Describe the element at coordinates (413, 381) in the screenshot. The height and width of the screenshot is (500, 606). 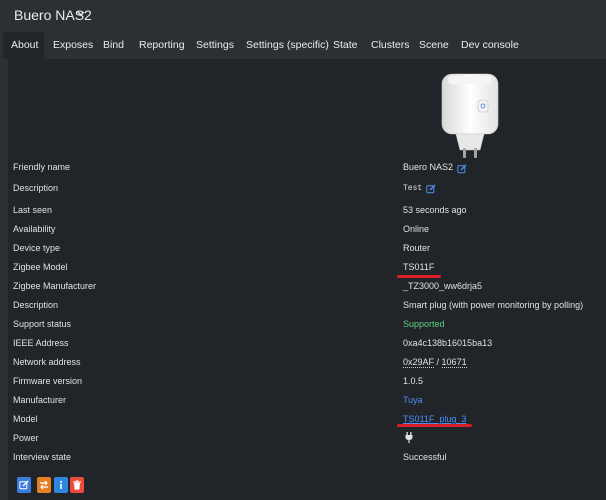
I see `value-firmware-version: 1.0.5` at that location.